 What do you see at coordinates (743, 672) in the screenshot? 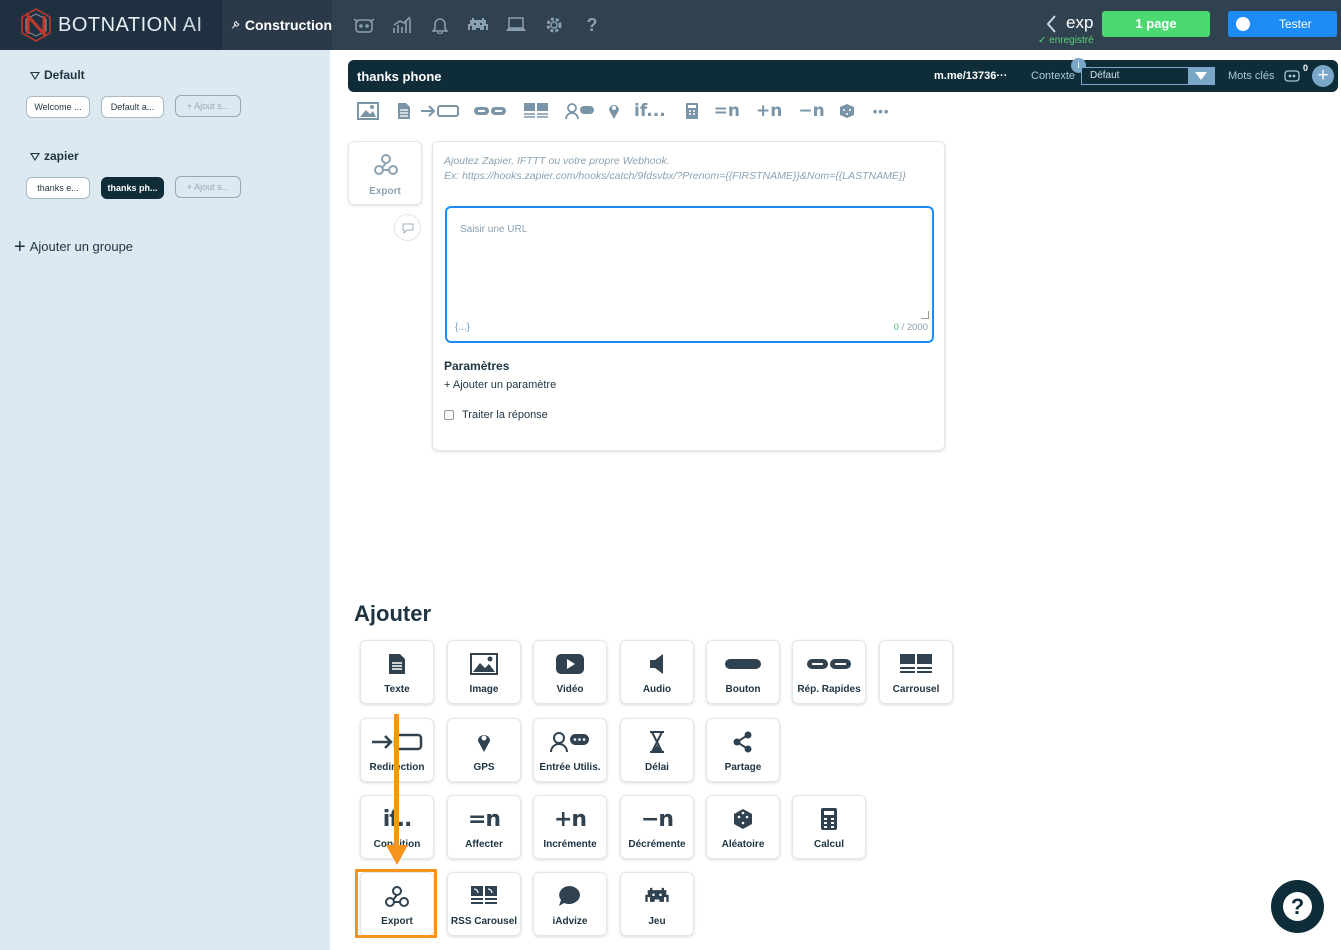
I see `add-button-tile: Bouton` at bounding box center [743, 672].